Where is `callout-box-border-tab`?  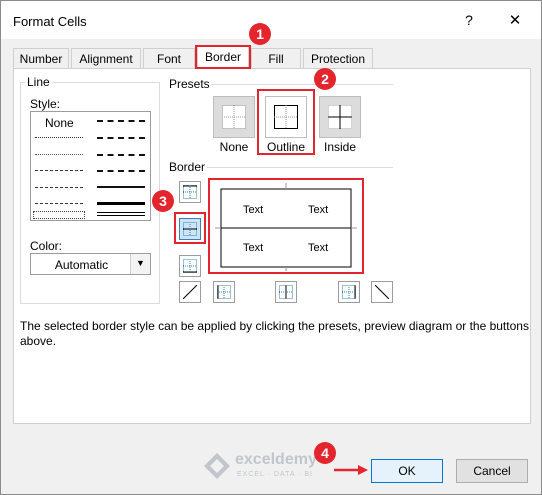
callout-box-border-tab is located at coordinates (223, 57).